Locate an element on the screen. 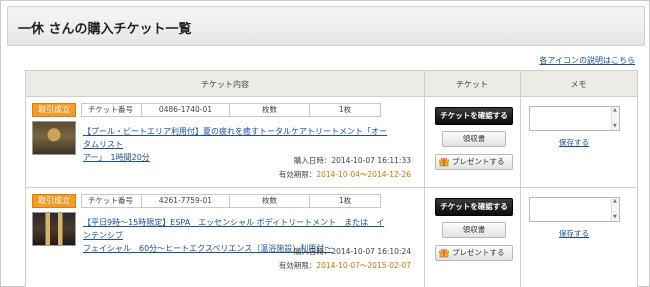  expiry-date: 有効期限：2014-10-07〜2015-02-07 is located at coordinates (345, 265).